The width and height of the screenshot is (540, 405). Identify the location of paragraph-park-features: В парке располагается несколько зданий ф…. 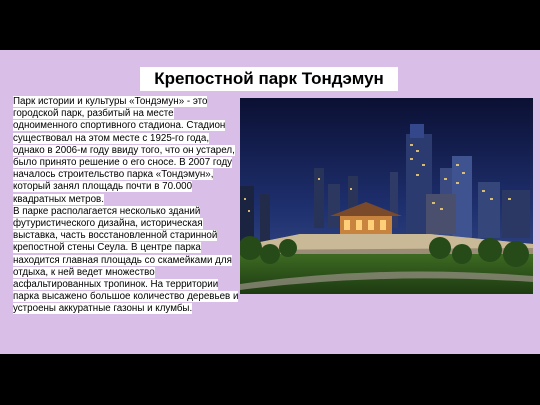
(126, 260).